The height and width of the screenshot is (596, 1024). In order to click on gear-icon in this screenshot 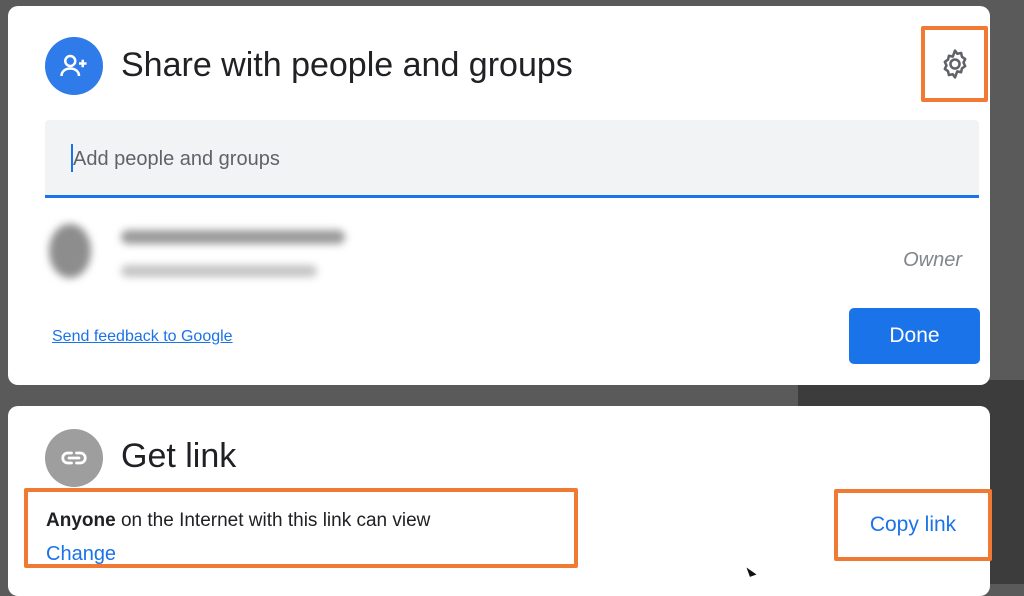, I will do `click(954, 64)`.